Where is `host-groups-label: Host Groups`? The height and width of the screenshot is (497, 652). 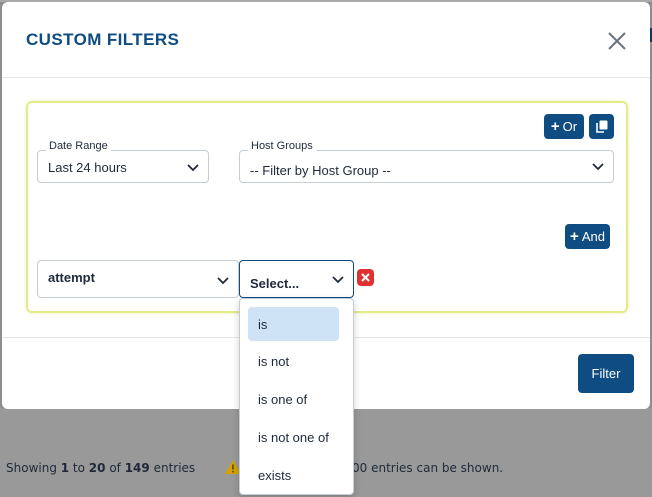 host-groups-label: Host Groups is located at coordinates (282, 146).